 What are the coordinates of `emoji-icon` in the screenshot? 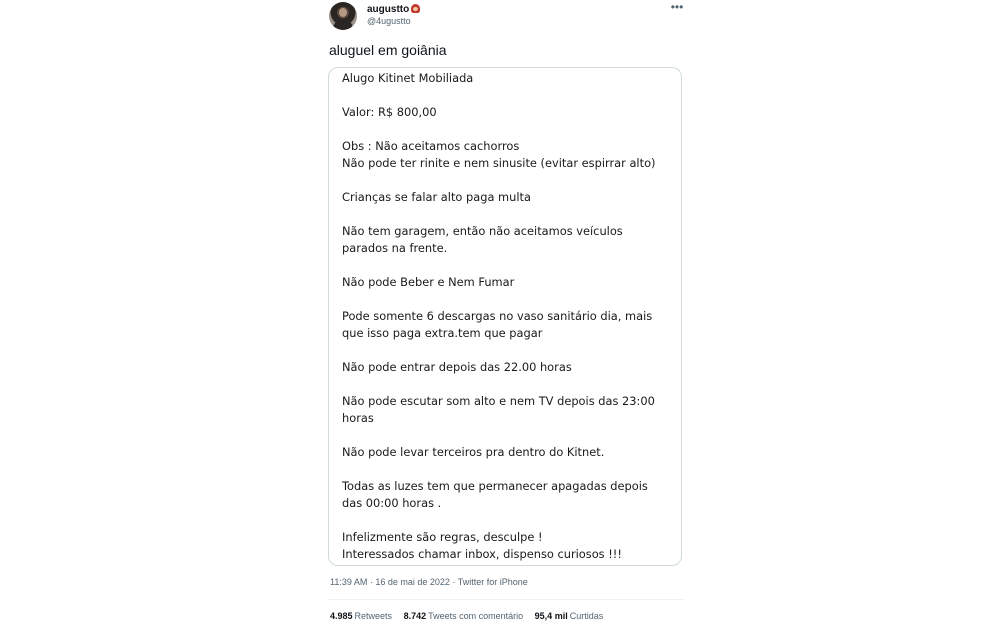 It's located at (416, 8).